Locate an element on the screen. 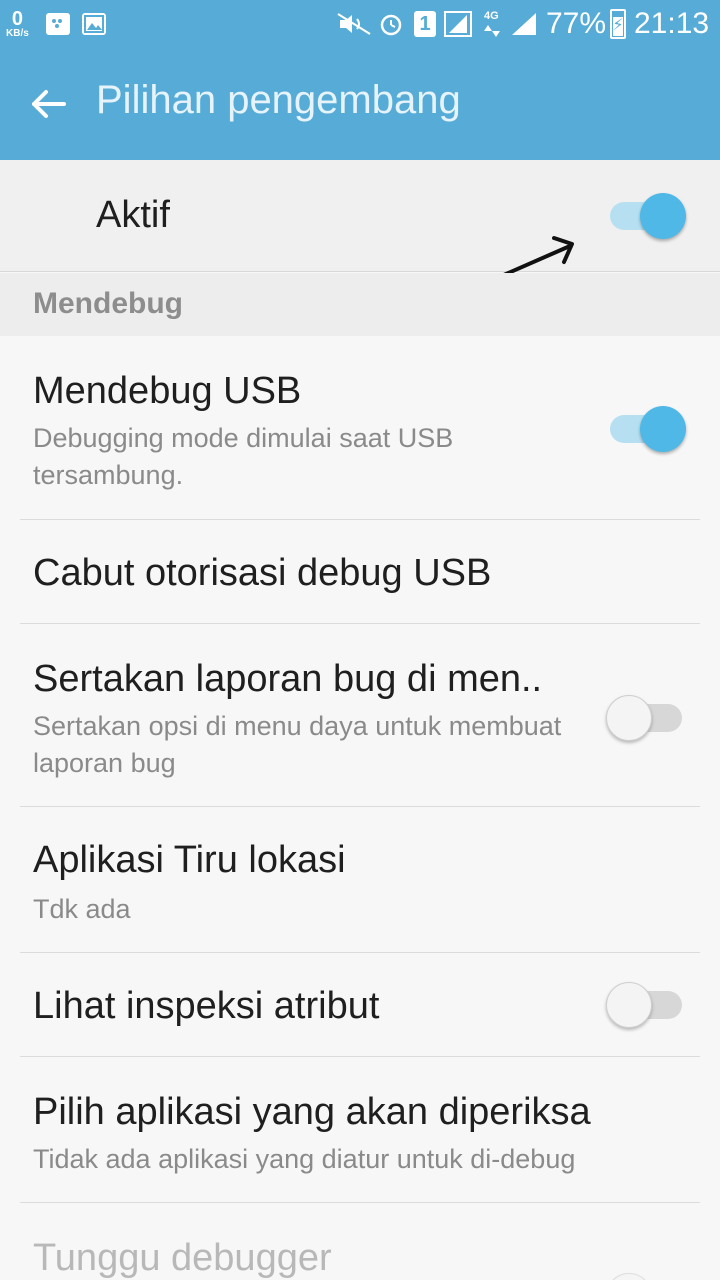  list-item-title: Mendebug USB is located at coordinates (167, 391).